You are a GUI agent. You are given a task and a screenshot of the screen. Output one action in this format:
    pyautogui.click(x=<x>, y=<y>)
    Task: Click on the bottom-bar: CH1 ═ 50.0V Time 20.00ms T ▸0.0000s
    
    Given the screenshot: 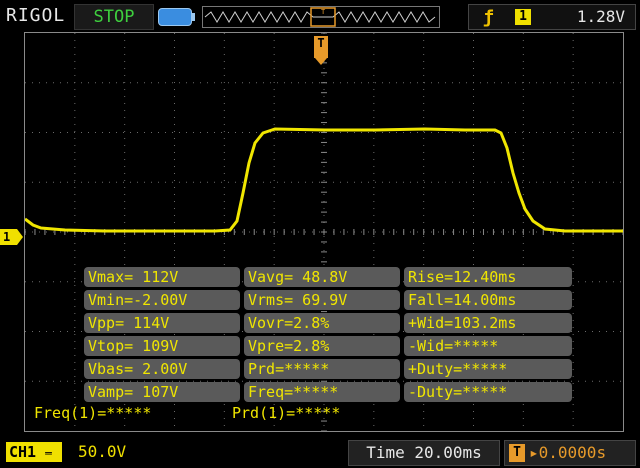 What is the action you would take?
    pyautogui.click(x=320, y=452)
    